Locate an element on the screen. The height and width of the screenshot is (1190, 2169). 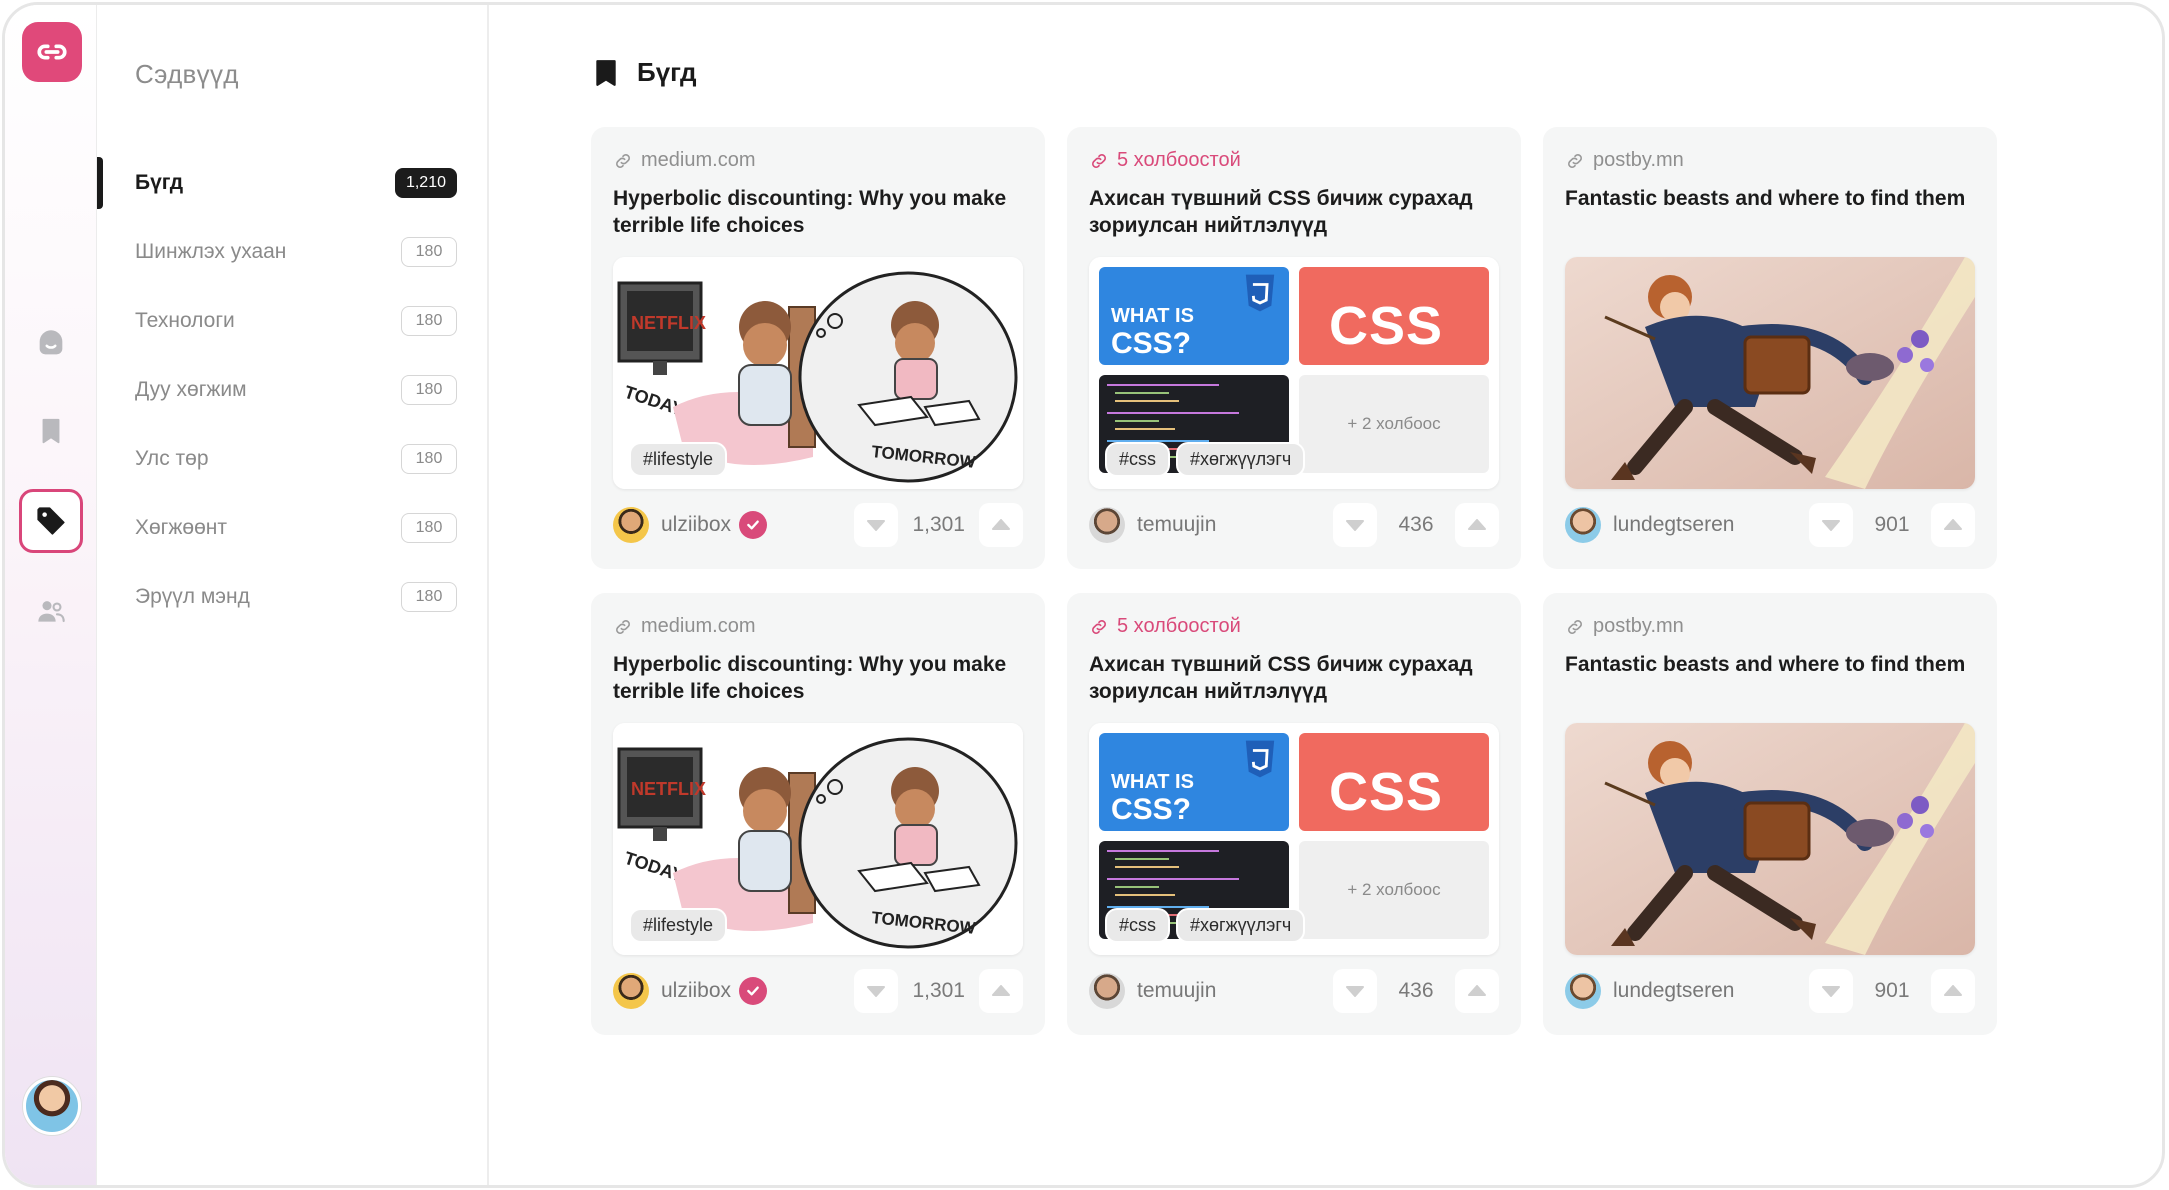
nav-bookmarks-button is located at coordinates (51, 431).